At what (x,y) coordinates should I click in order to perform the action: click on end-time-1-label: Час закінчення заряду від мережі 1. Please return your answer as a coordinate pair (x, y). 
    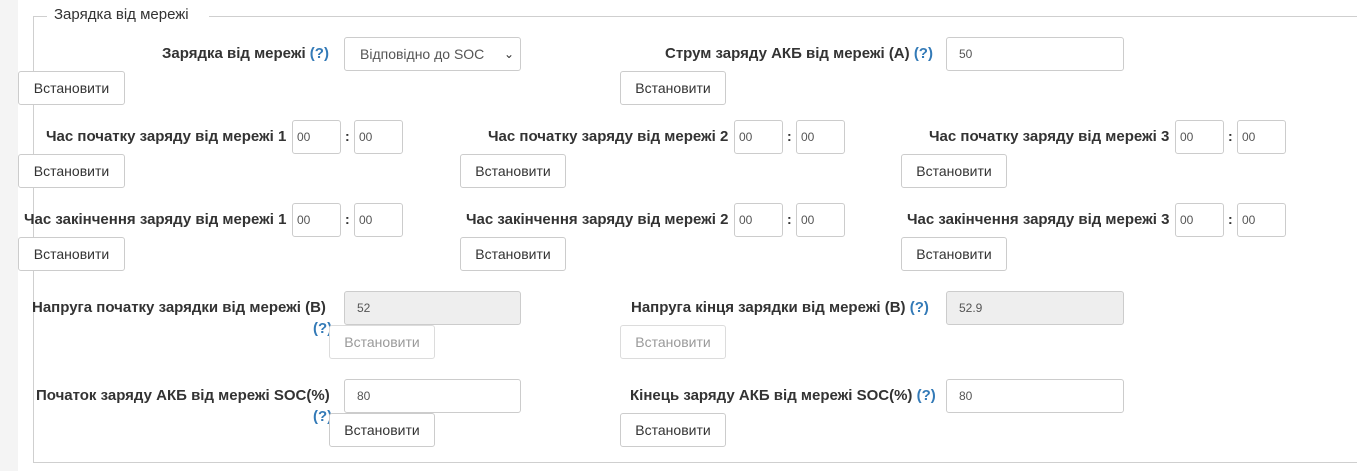
    Looking at the image, I should click on (155, 219).